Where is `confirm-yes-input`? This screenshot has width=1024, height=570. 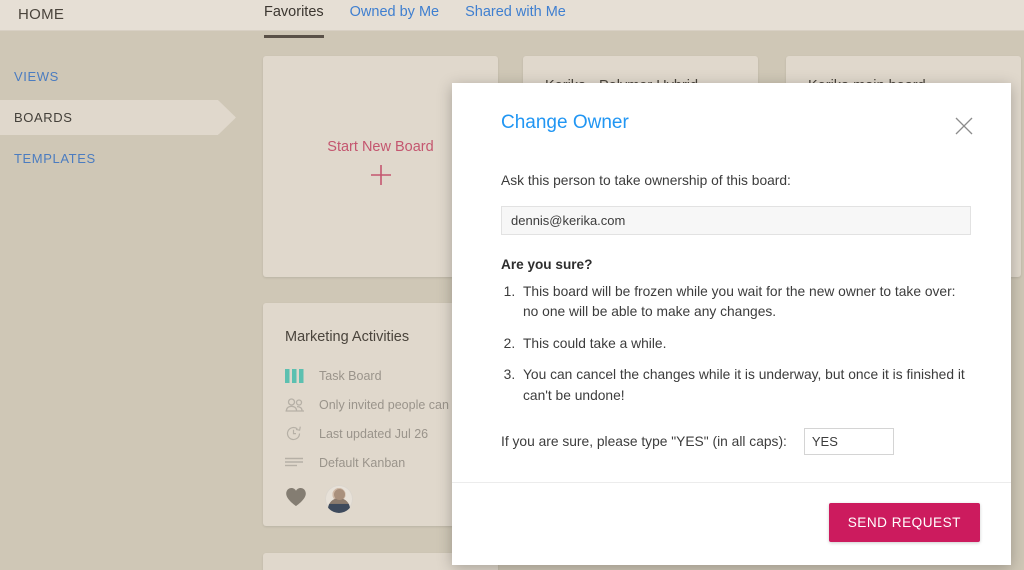
confirm-yes-input is located at coordinates (848, 442).